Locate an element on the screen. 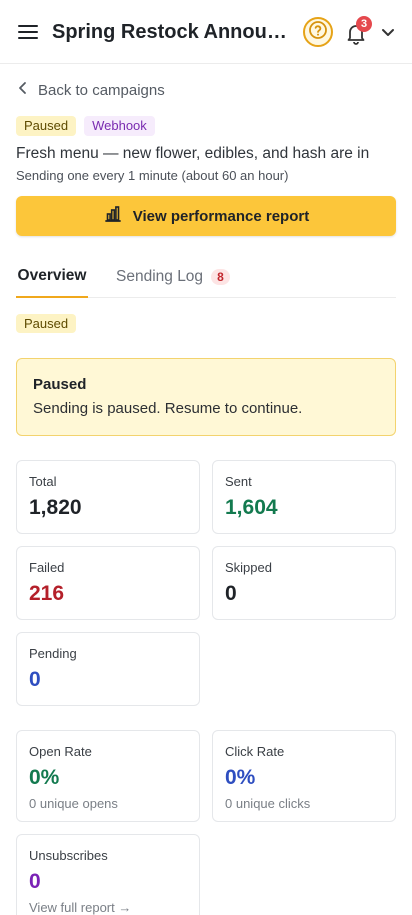 The image size is (412, 915). stat-card-failed: Failed 216 is located at coordinates (108, 583).